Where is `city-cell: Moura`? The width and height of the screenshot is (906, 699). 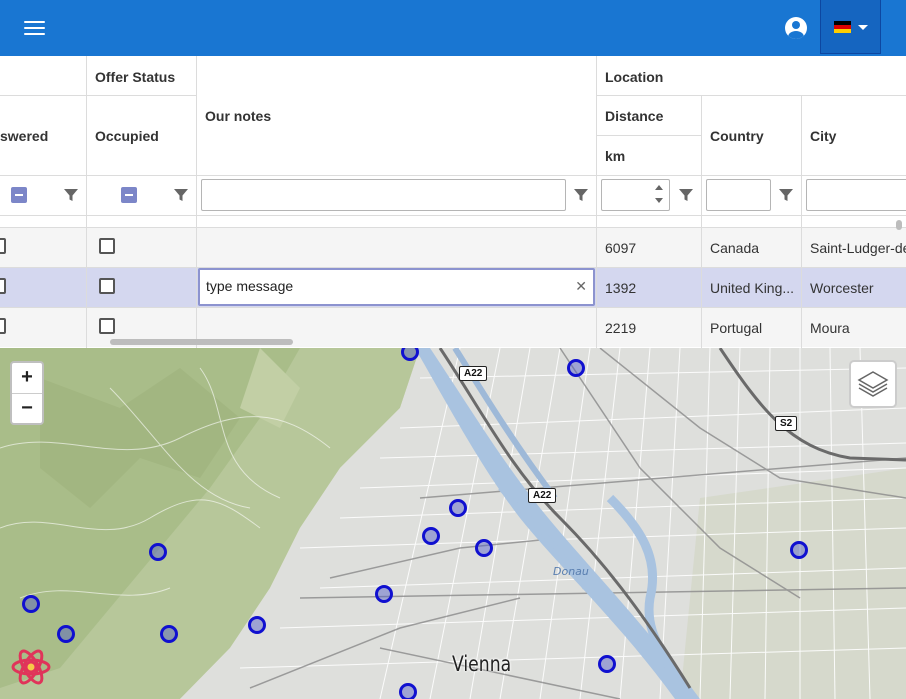
city-cell: Moura is located at coordinates (830, 328).